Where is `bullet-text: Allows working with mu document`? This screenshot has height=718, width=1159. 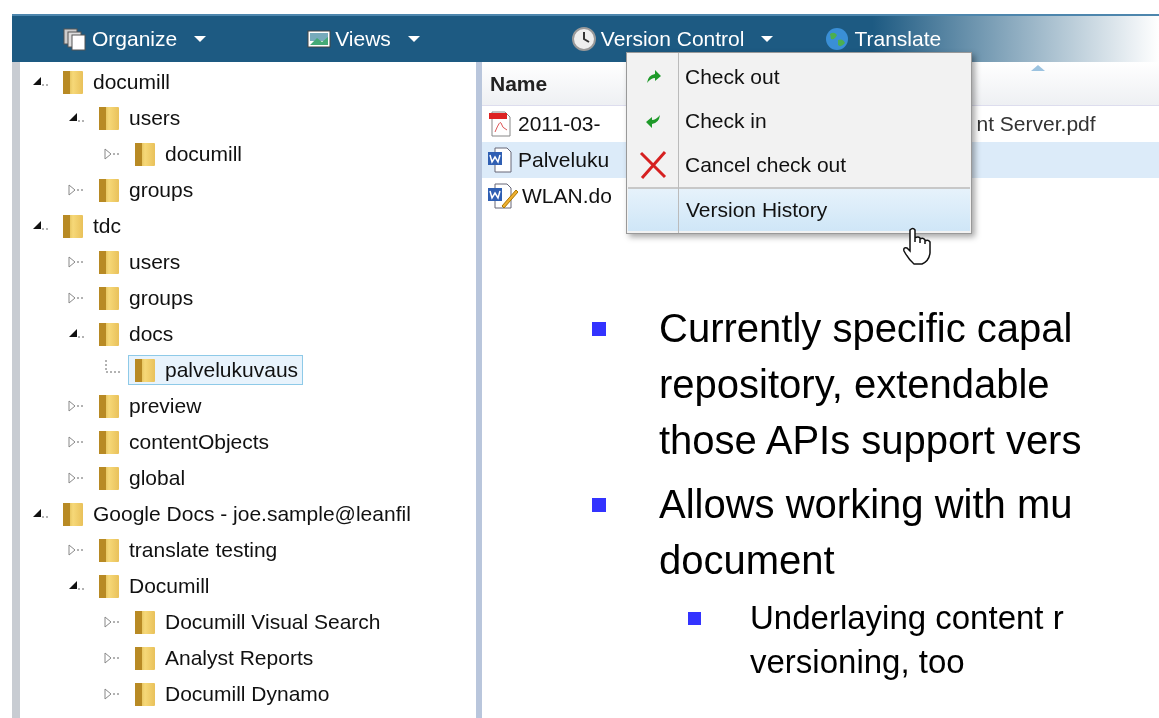
bullet-text: Allows working with mu document is located at coordinates (866, 532).